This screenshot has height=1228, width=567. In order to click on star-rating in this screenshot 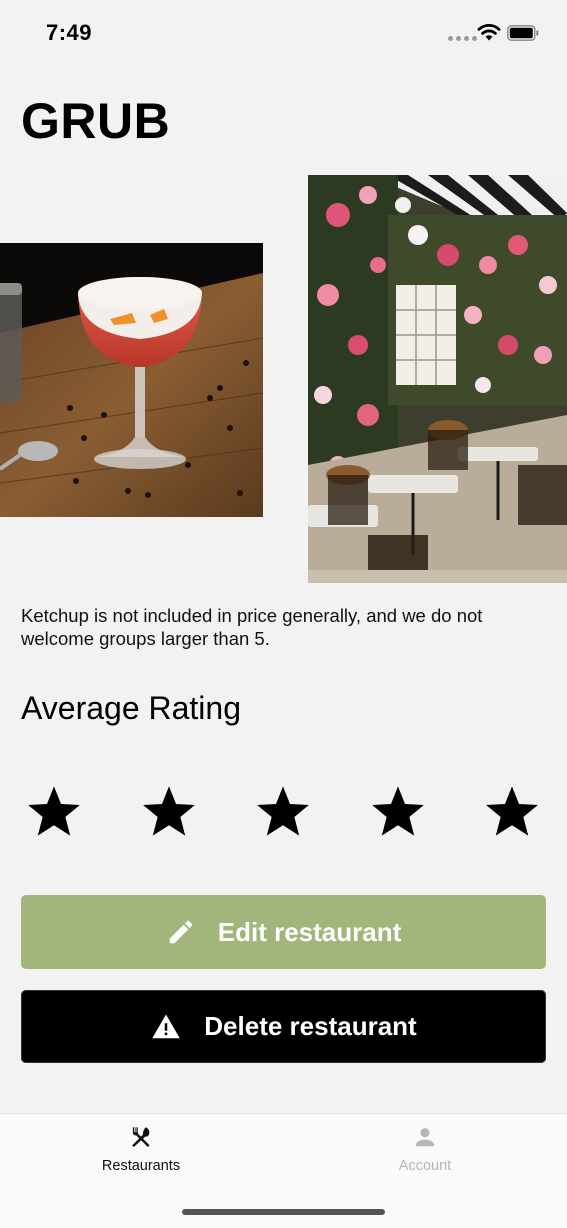, I will do `click(285, 812)`.